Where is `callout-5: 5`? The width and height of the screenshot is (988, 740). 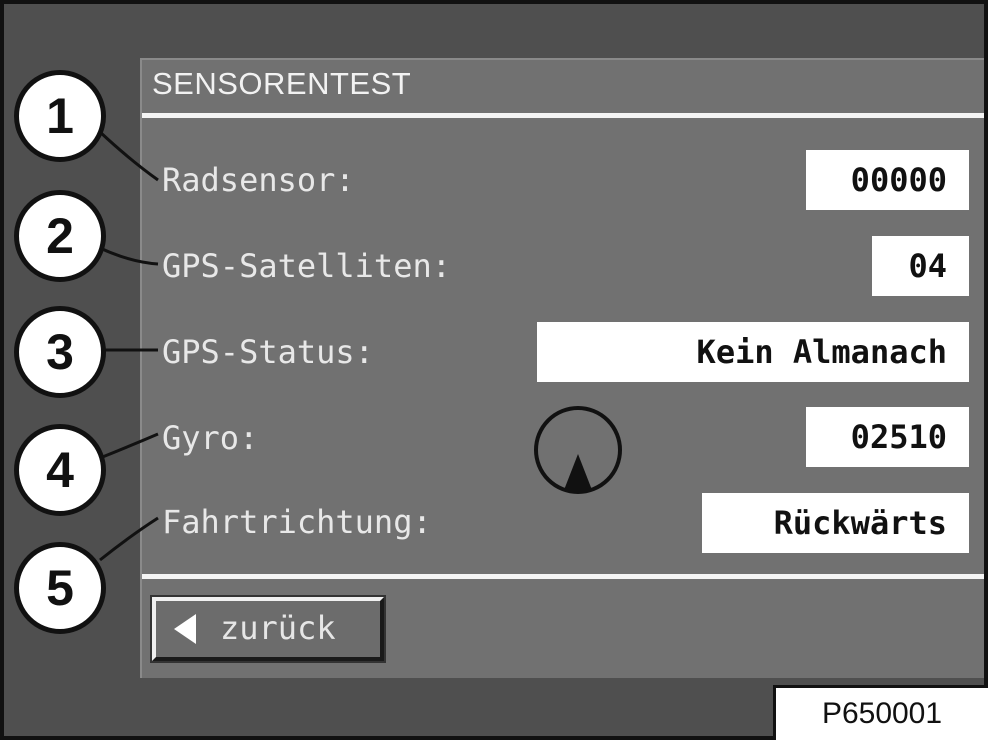
callout-5: 5 is located at coordinates (60, 588).